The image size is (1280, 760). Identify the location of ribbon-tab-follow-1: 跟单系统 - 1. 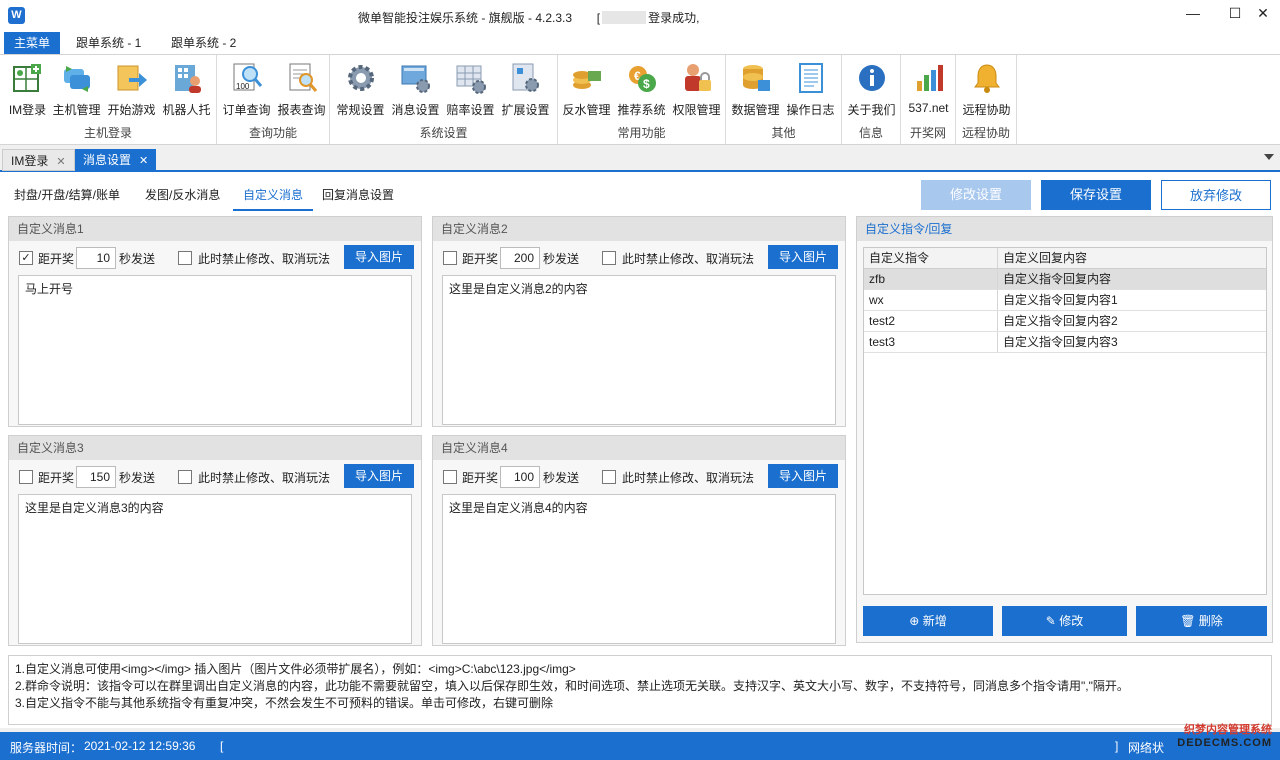
(108, 43).